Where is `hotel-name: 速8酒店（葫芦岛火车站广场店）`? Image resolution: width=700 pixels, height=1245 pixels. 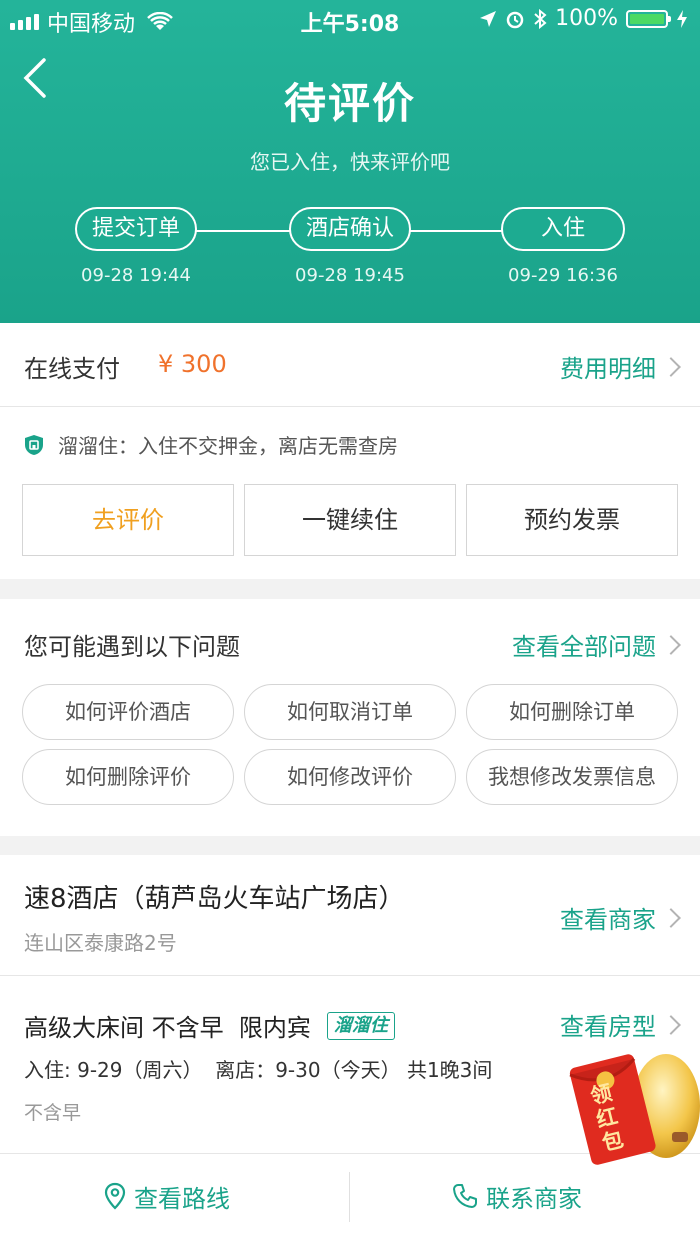 hotel-name: 速8酒店（葫芦岛火车站广场店） is located at coordinates (214, 899).